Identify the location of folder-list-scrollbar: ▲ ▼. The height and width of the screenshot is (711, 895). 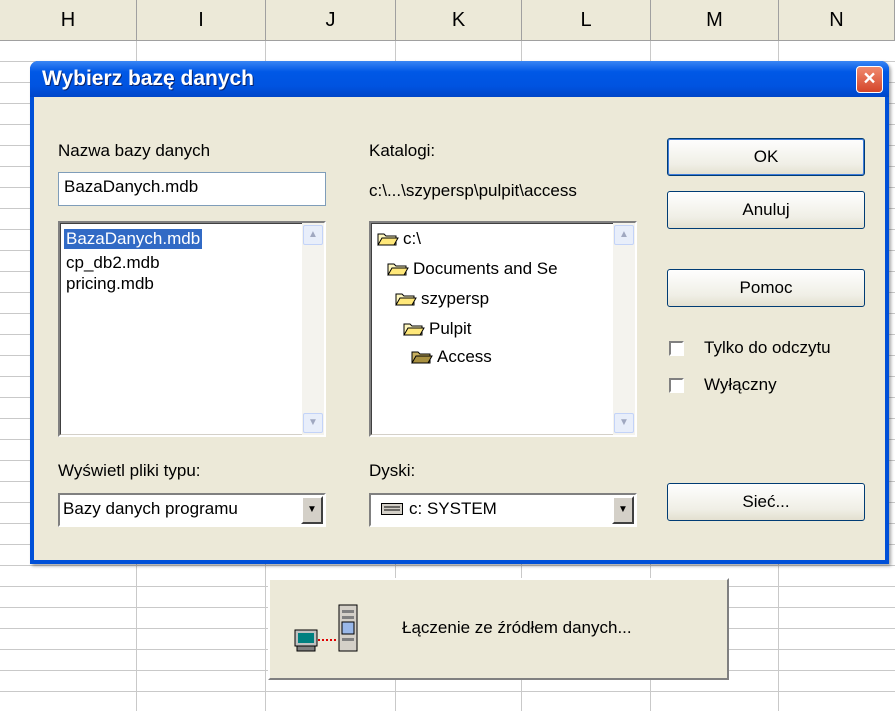
(624, 329).